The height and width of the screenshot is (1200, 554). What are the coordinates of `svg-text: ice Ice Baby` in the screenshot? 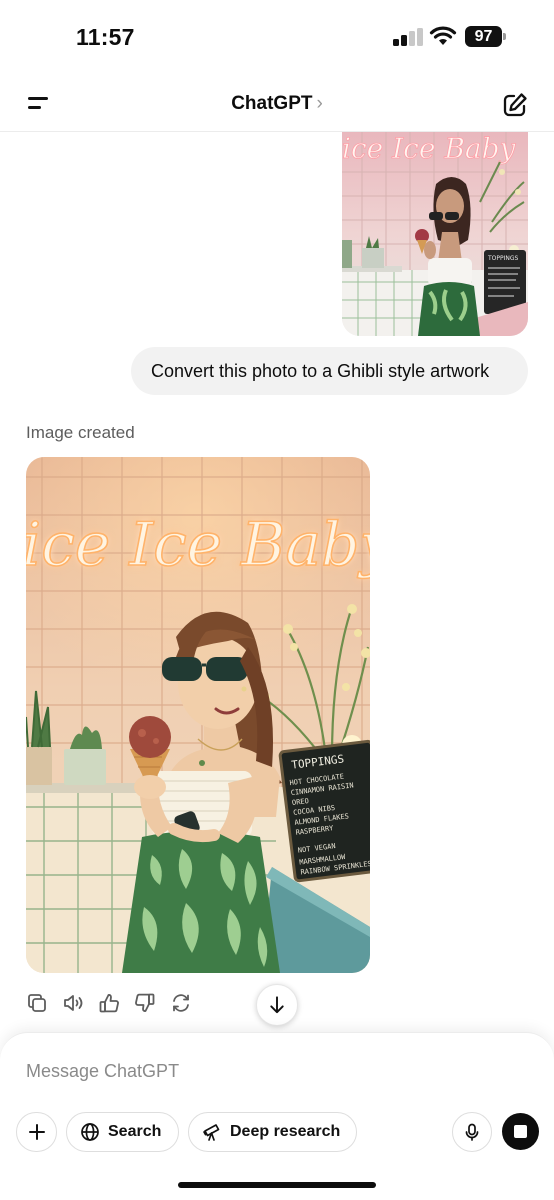 It's located at (429, 148).